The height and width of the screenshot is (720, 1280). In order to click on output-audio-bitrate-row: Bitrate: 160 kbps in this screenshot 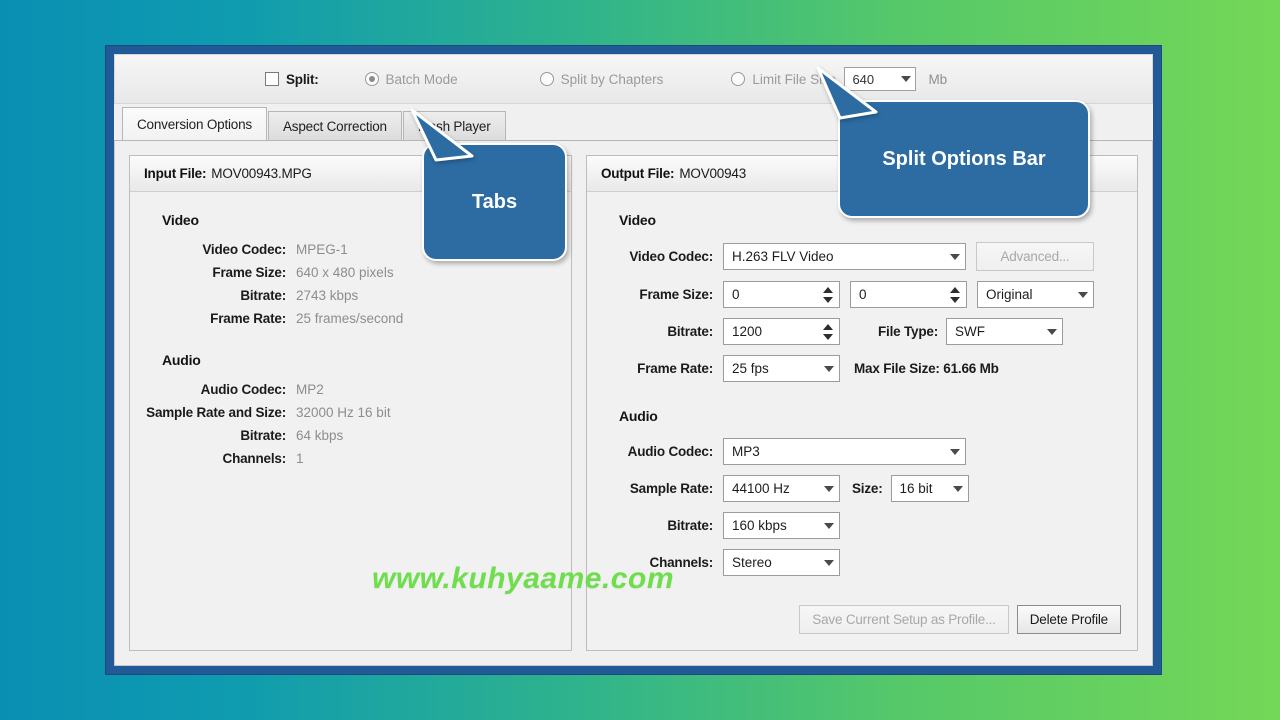, I will do `click(862, 525)`.